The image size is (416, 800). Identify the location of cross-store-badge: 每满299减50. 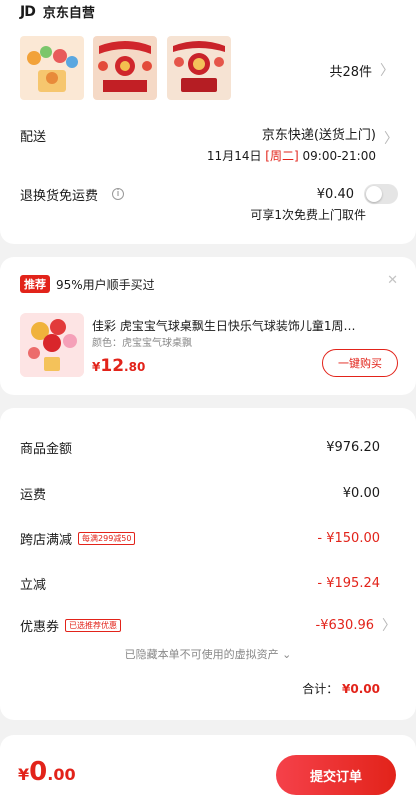
(107, 538).